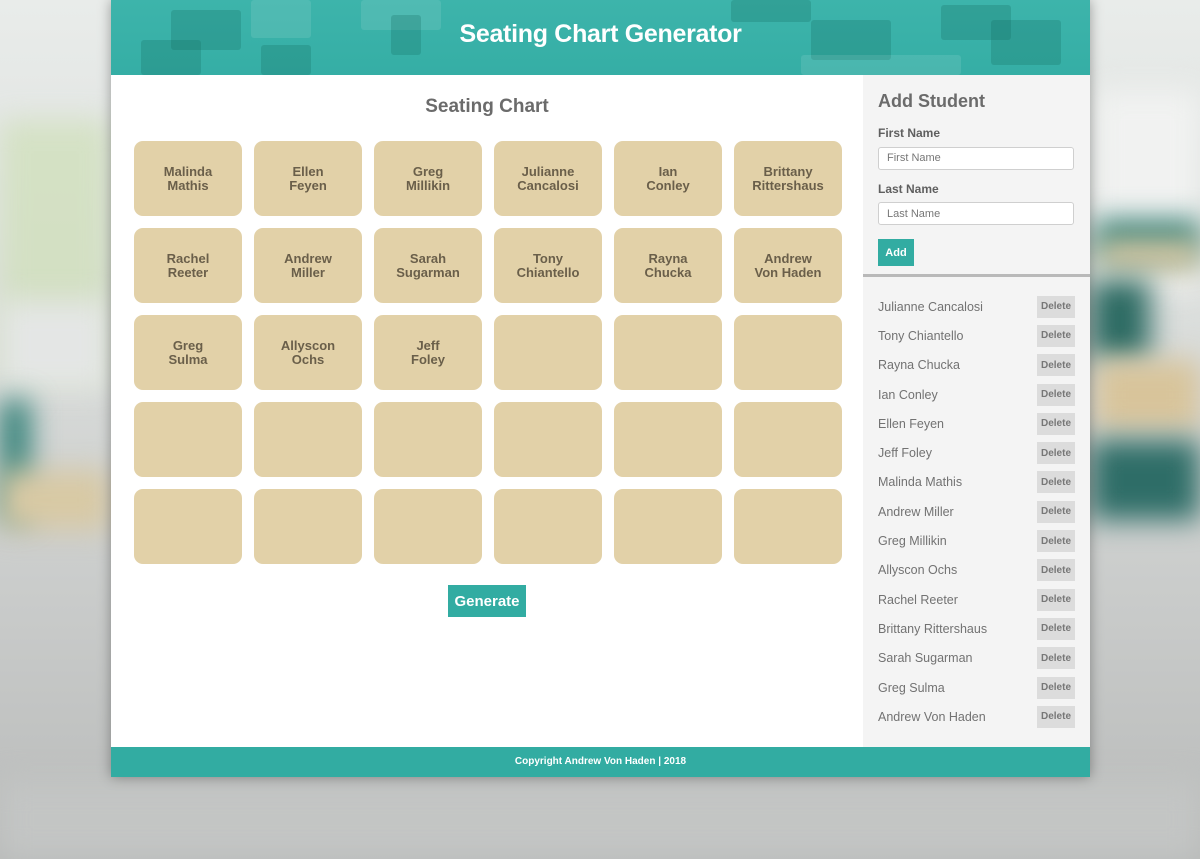 Image resolution: width=1200 pixels, height=859 pixels. I want to click on student-name: Allyscon Ochs, so click(918, 570).